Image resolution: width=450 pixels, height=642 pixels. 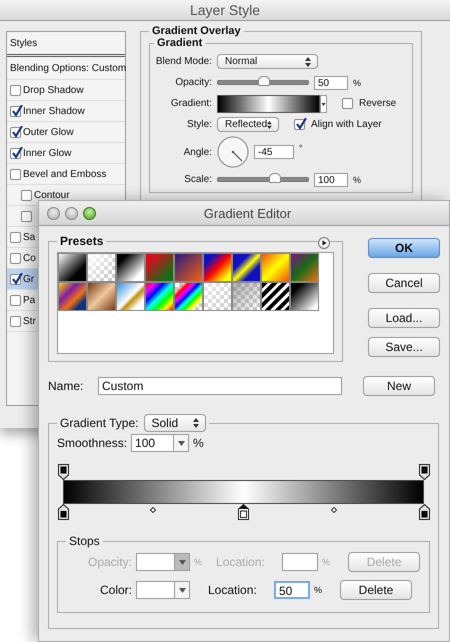 I want to click on close-button, so click(x=53, y=213).